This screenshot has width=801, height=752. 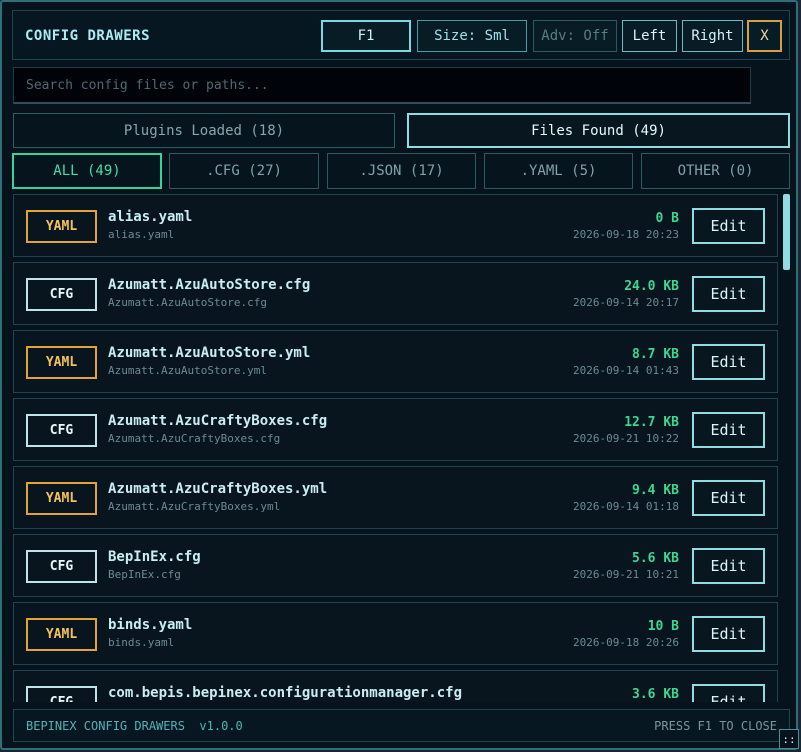 I want to click on file-path: Azumatt.AzuAutoStore.yml, so click(x=187, y=370).